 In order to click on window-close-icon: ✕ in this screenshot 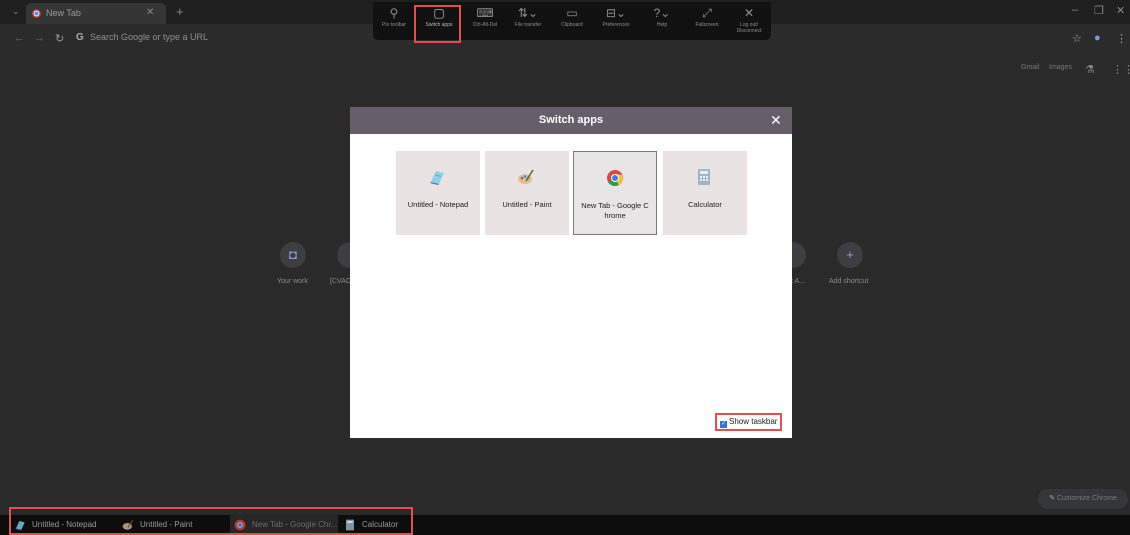, I will do `click(1120, 10)`.